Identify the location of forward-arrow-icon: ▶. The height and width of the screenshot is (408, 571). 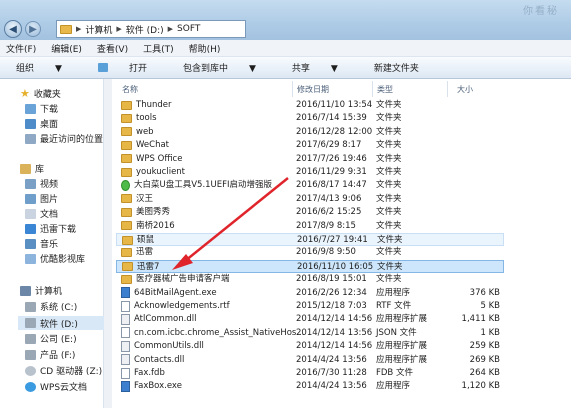
(33, 29).